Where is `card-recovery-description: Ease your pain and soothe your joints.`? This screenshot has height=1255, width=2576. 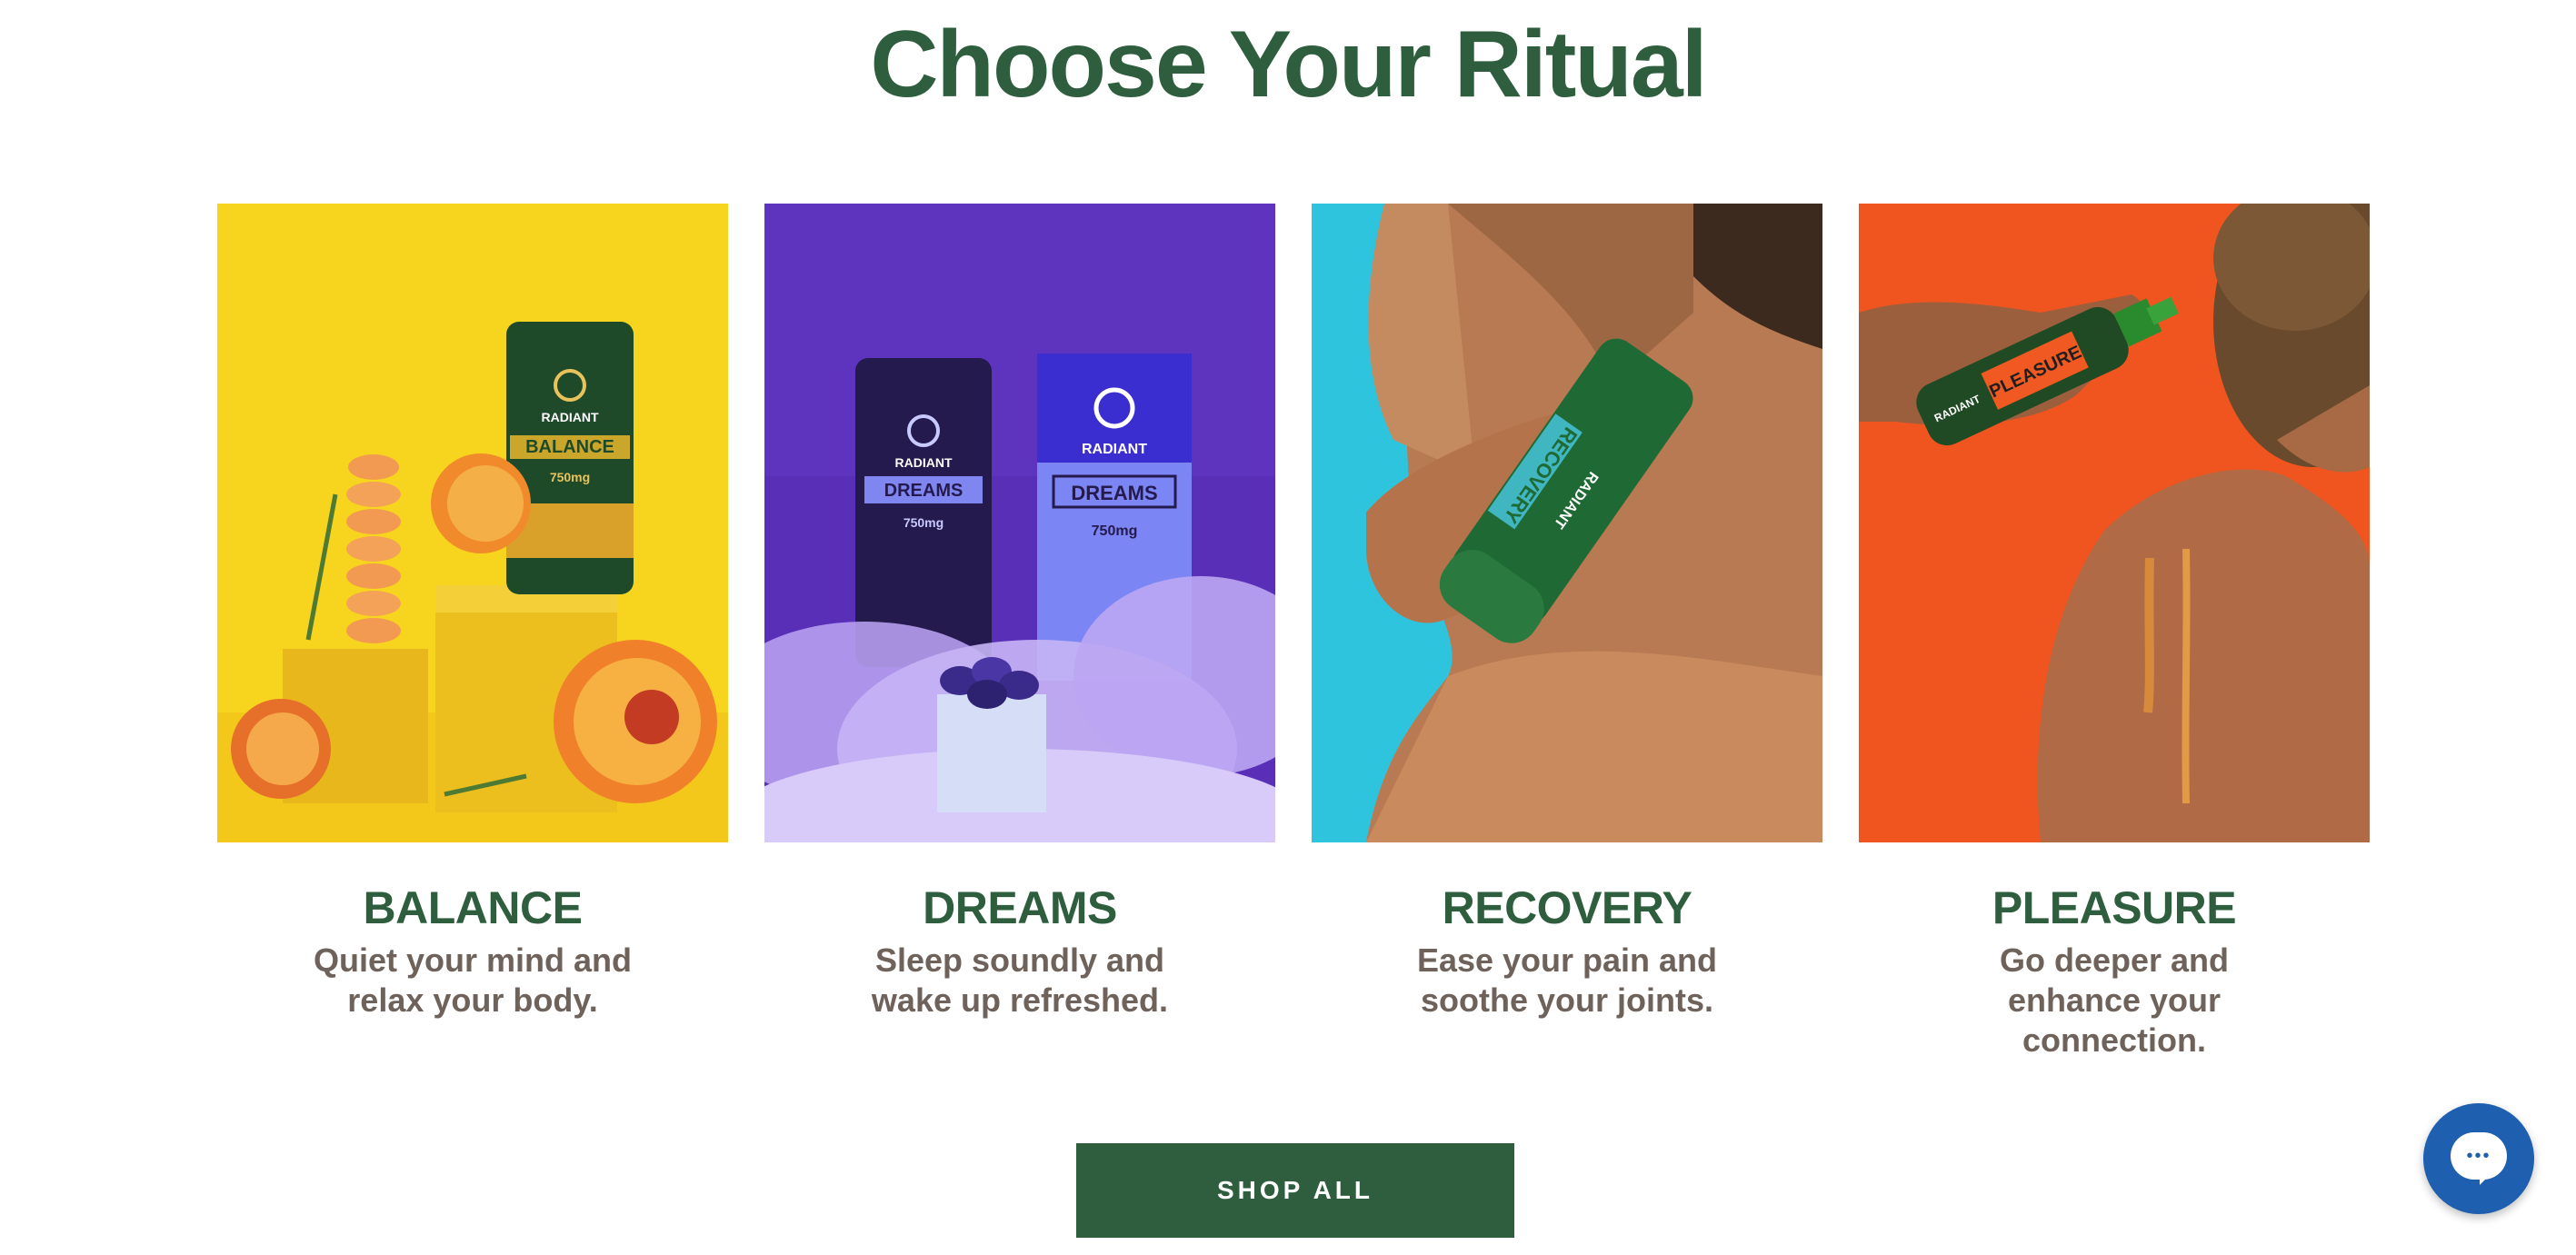
card-recovery-description: Ease your pain and soothe your joints. is located at coordinates (1567, 980).